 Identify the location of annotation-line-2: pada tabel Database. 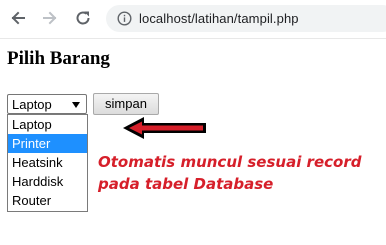
(186, 184).